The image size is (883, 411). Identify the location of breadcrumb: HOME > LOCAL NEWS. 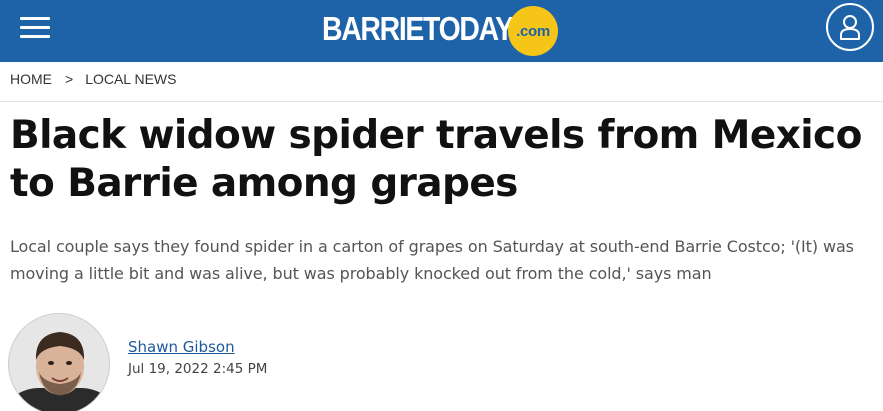
(93, 79).